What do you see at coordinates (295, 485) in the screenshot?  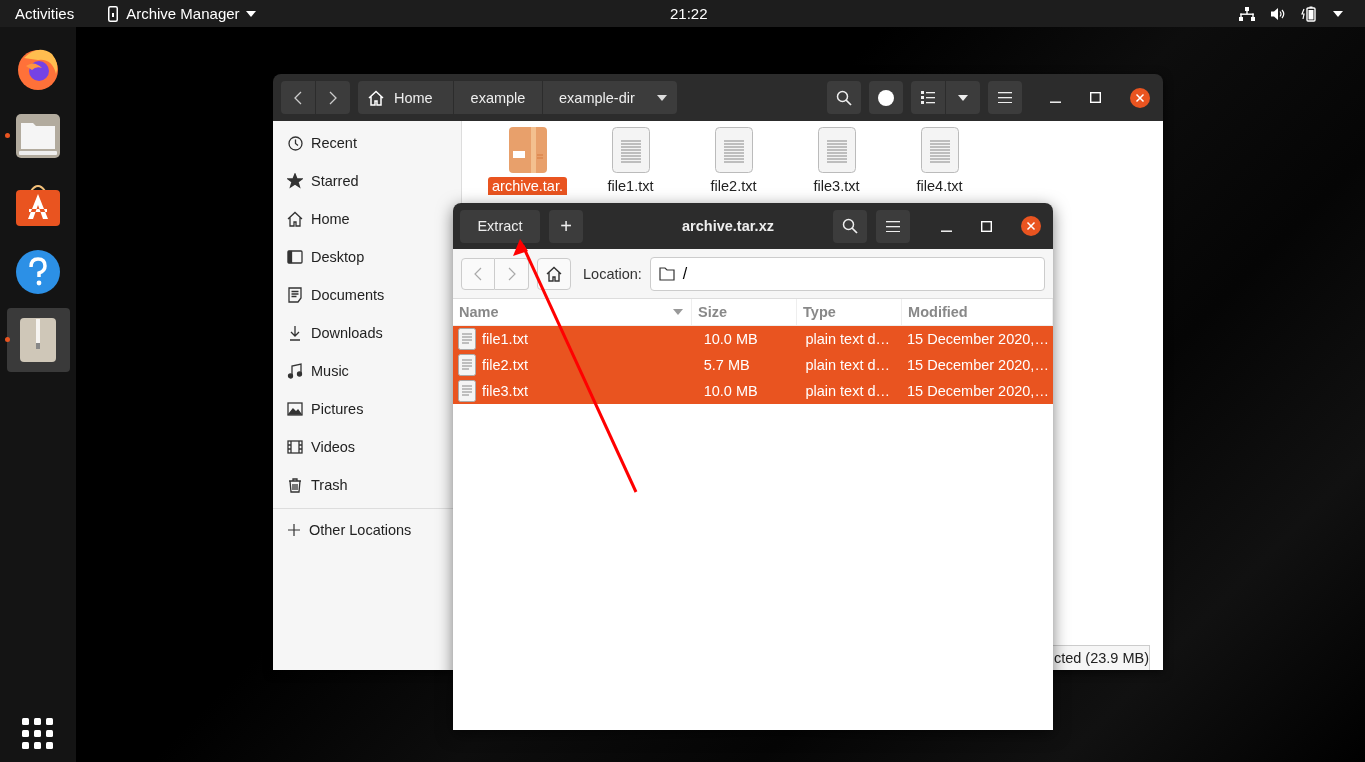 I see `trash-icon` at bounding box center [295, 485].